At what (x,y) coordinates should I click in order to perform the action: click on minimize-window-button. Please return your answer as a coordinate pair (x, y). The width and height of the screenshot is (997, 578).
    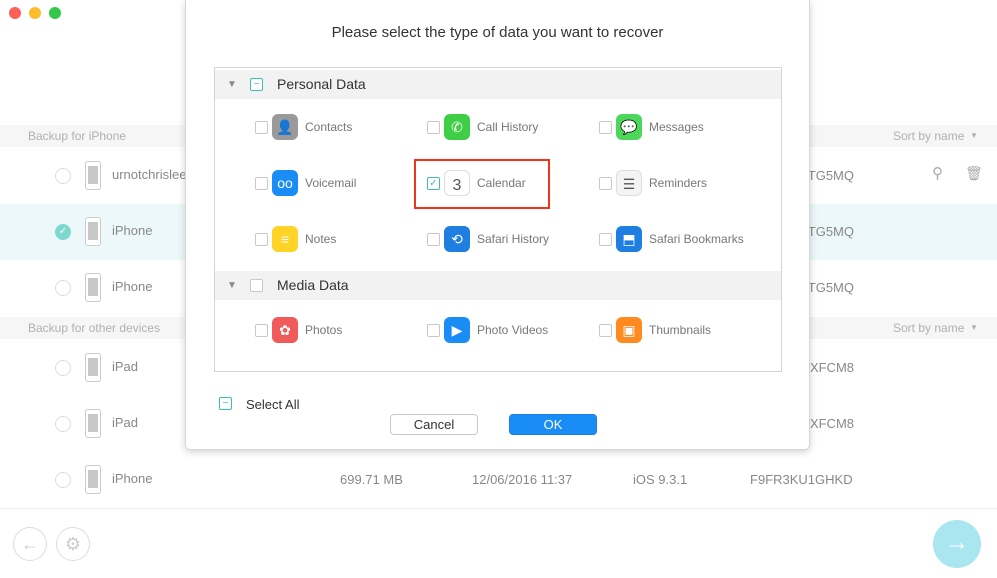
    Looking at the image, I should click on (35, 13).